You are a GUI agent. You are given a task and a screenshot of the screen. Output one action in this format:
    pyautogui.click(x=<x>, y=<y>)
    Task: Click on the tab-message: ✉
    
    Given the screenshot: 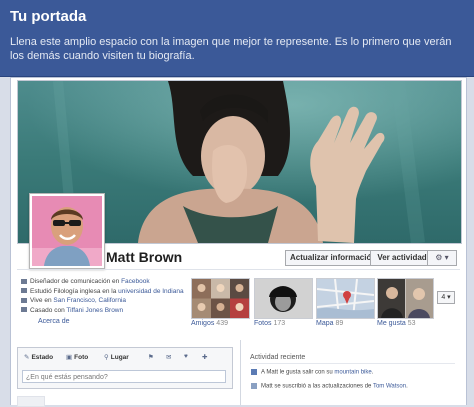 What is the action you would take?
    pyautogui.click(x=169, y=357)
    